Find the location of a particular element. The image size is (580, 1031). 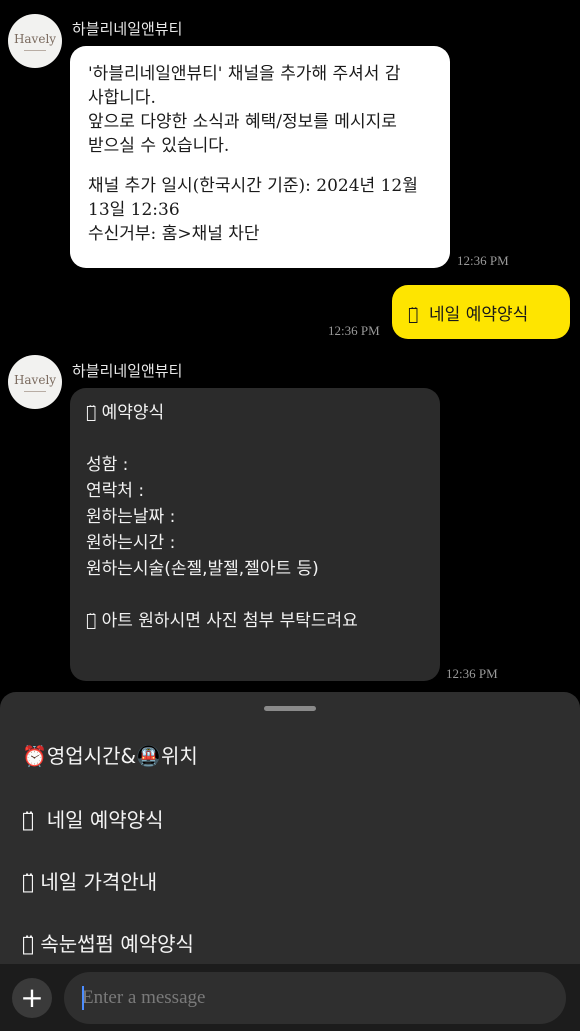

message-line: 사합니다. is located at coordinates (122, 98).